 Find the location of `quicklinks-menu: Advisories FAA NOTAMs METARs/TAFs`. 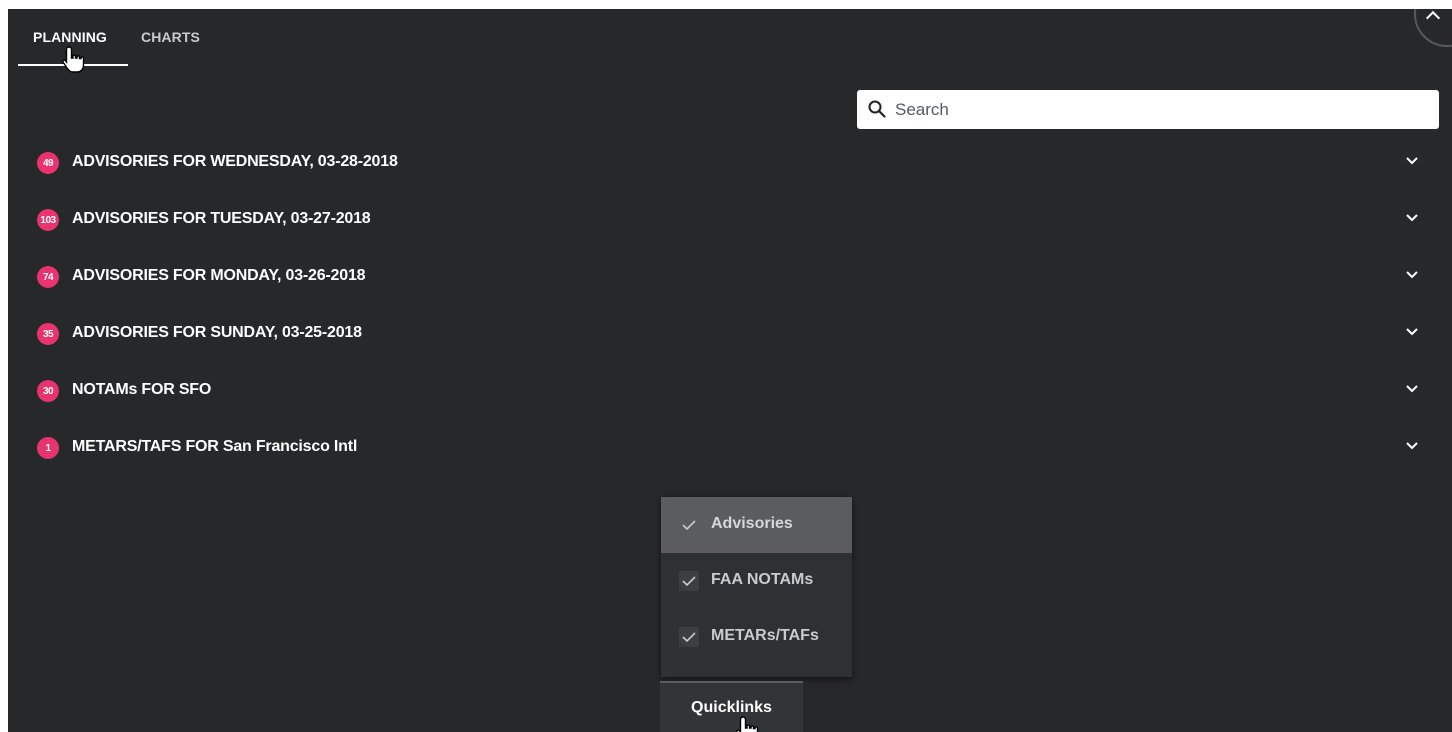

quicklinks-menu: Advisories FAA NOTAMs METARs/TAFs is located at coordinates (756, 587).